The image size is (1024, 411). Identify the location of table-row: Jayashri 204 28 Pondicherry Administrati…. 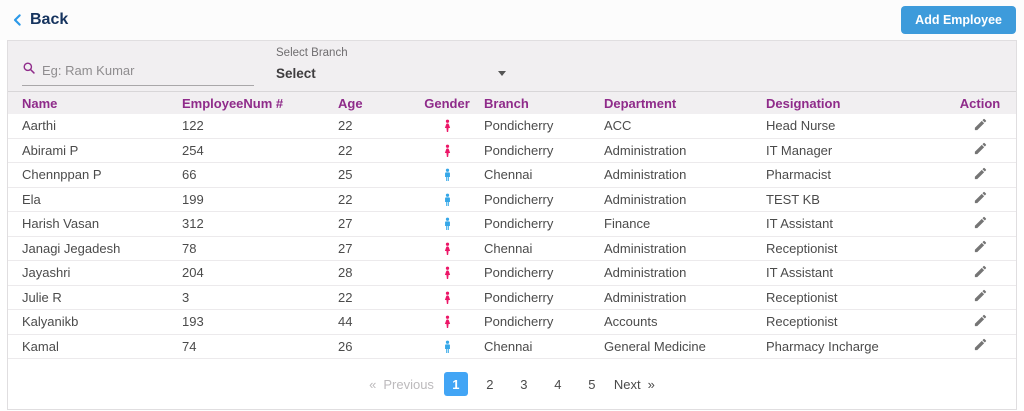
(512, 273).